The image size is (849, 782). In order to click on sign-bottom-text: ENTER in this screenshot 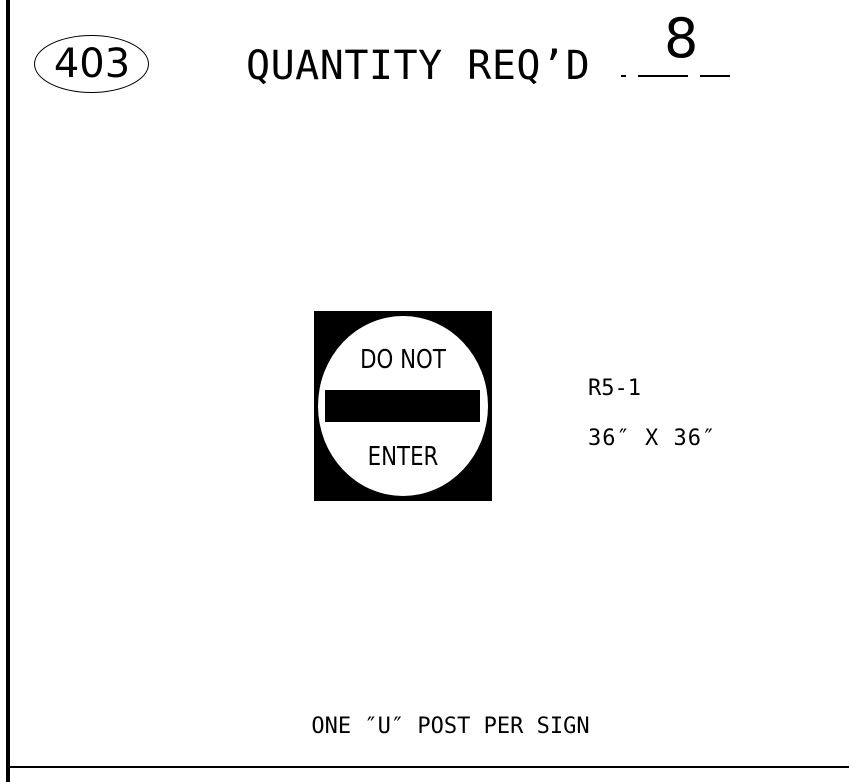, I will do `click(403, 457)`.